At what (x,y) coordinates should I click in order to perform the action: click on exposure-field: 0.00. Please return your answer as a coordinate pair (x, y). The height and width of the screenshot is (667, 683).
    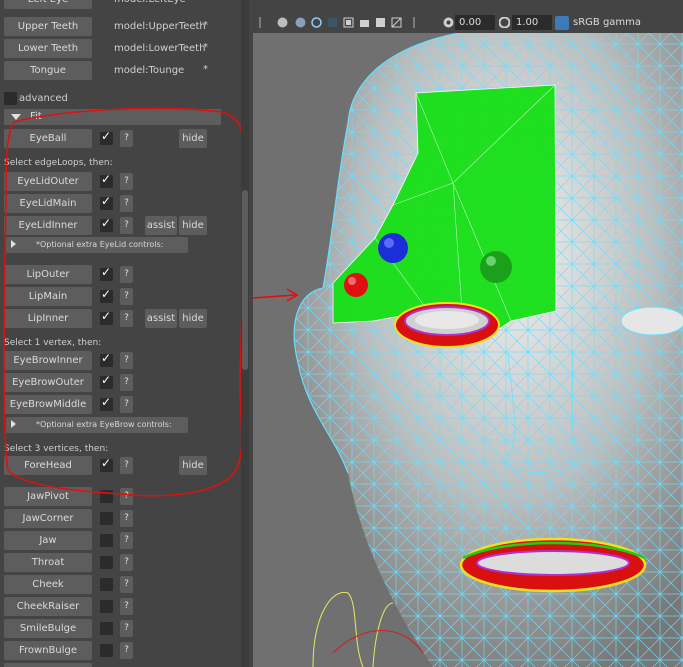
    Looking at the image, I should click on (475, 22).